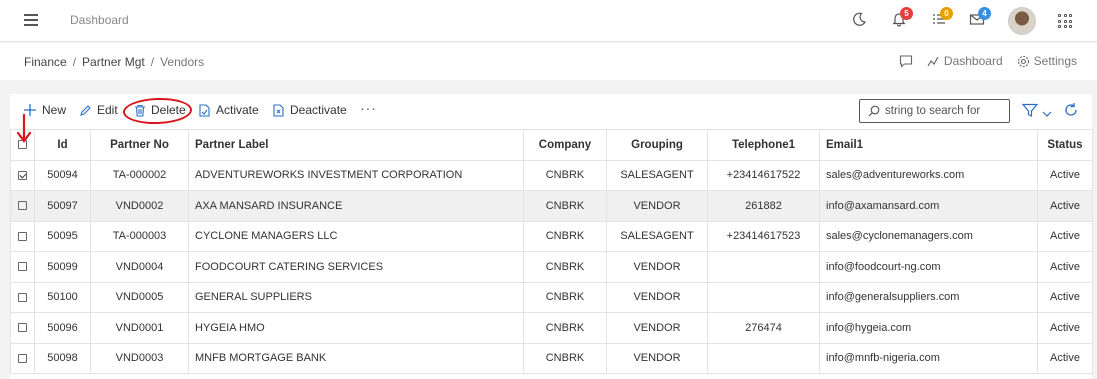  I want to click on menu-icon, so click(31, 20).